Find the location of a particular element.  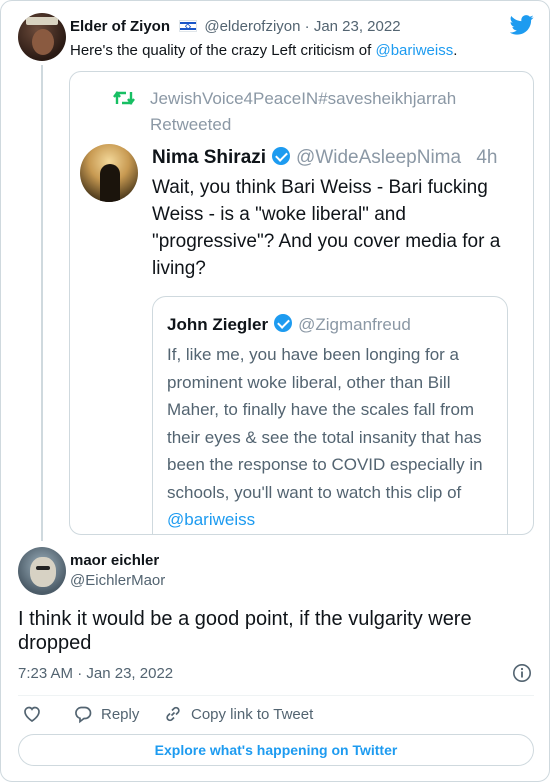

quoted-tweet-header: John Ziegler @Zigmanfreud is located at coordinates (289, 325).